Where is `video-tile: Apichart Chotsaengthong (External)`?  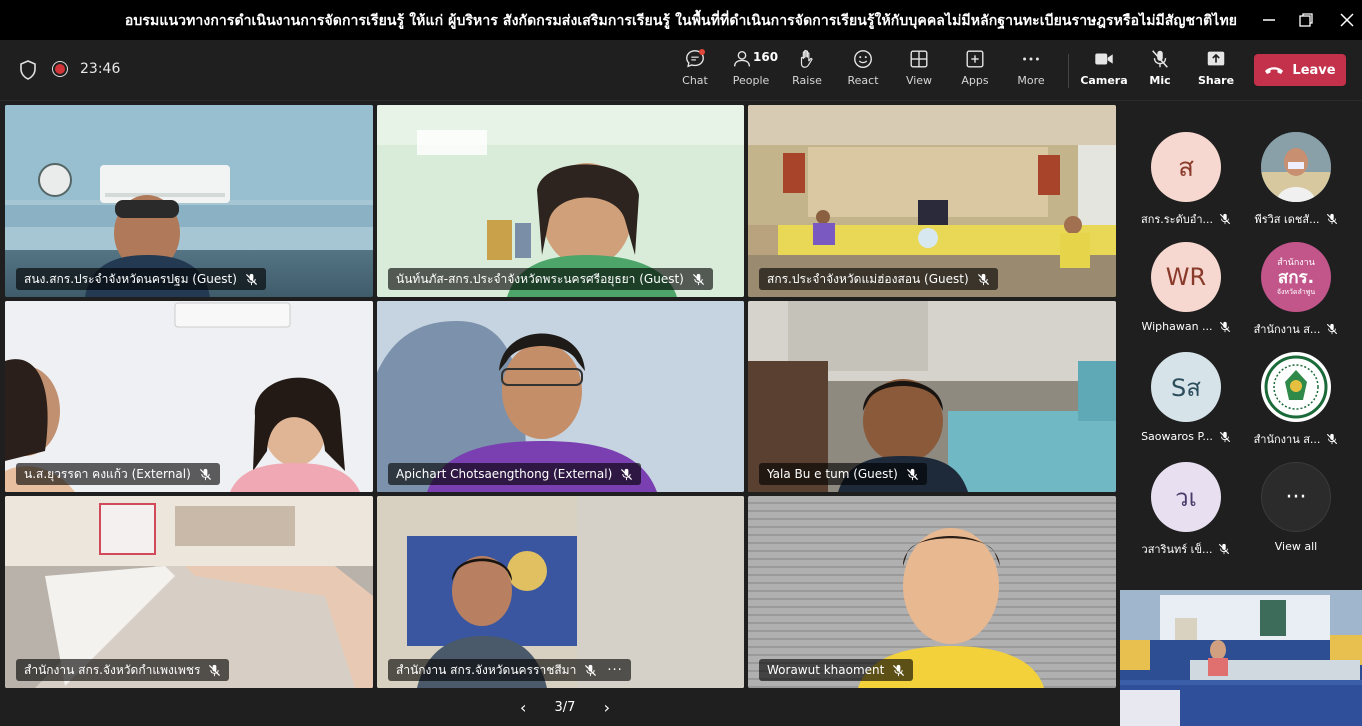
video-tile: Apichart Chotsaengthong (External) is located at coordinates (560, 396).